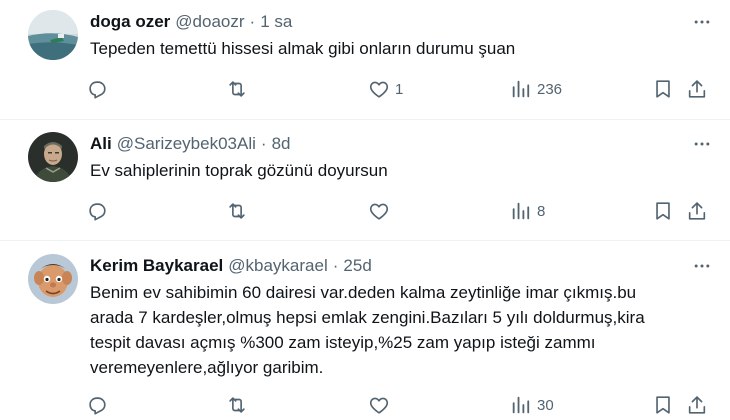 This screenshot has height=420, width=730. I want to click on timestamp: 1 sa, so click(276, 22).